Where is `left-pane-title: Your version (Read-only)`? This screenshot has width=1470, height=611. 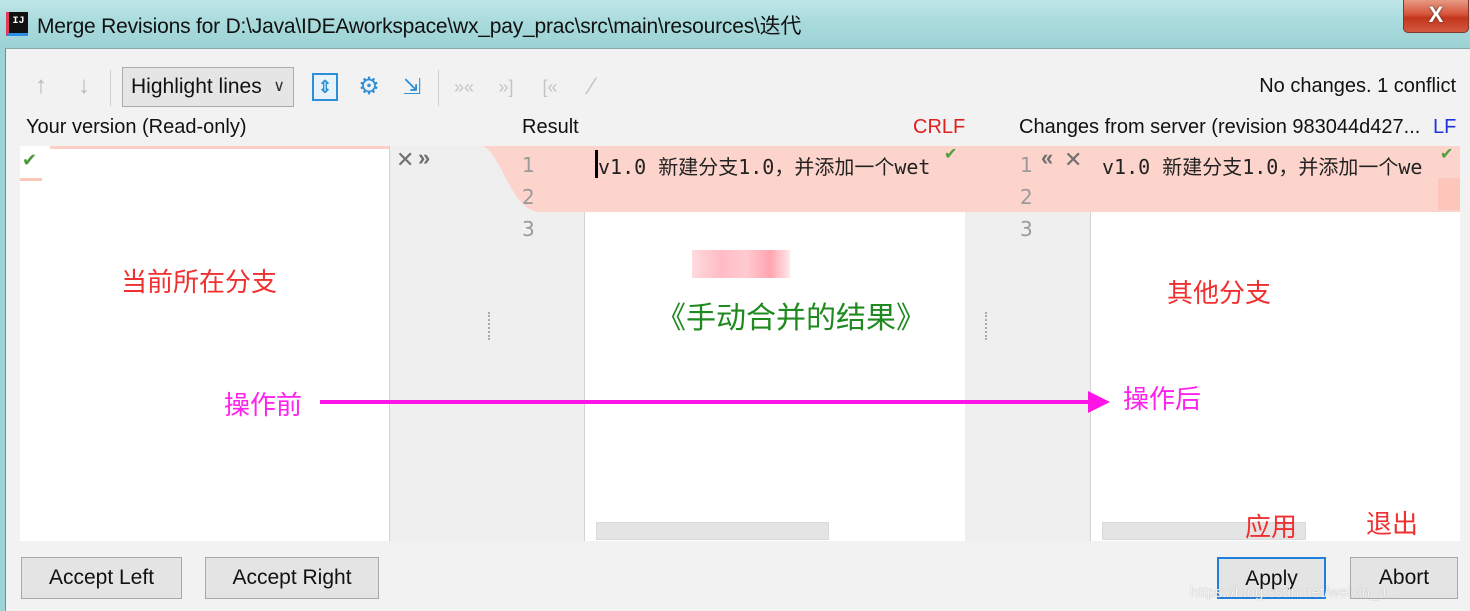 left-pane-title: Your version (Read-only) is located at coordinates (136, 127).